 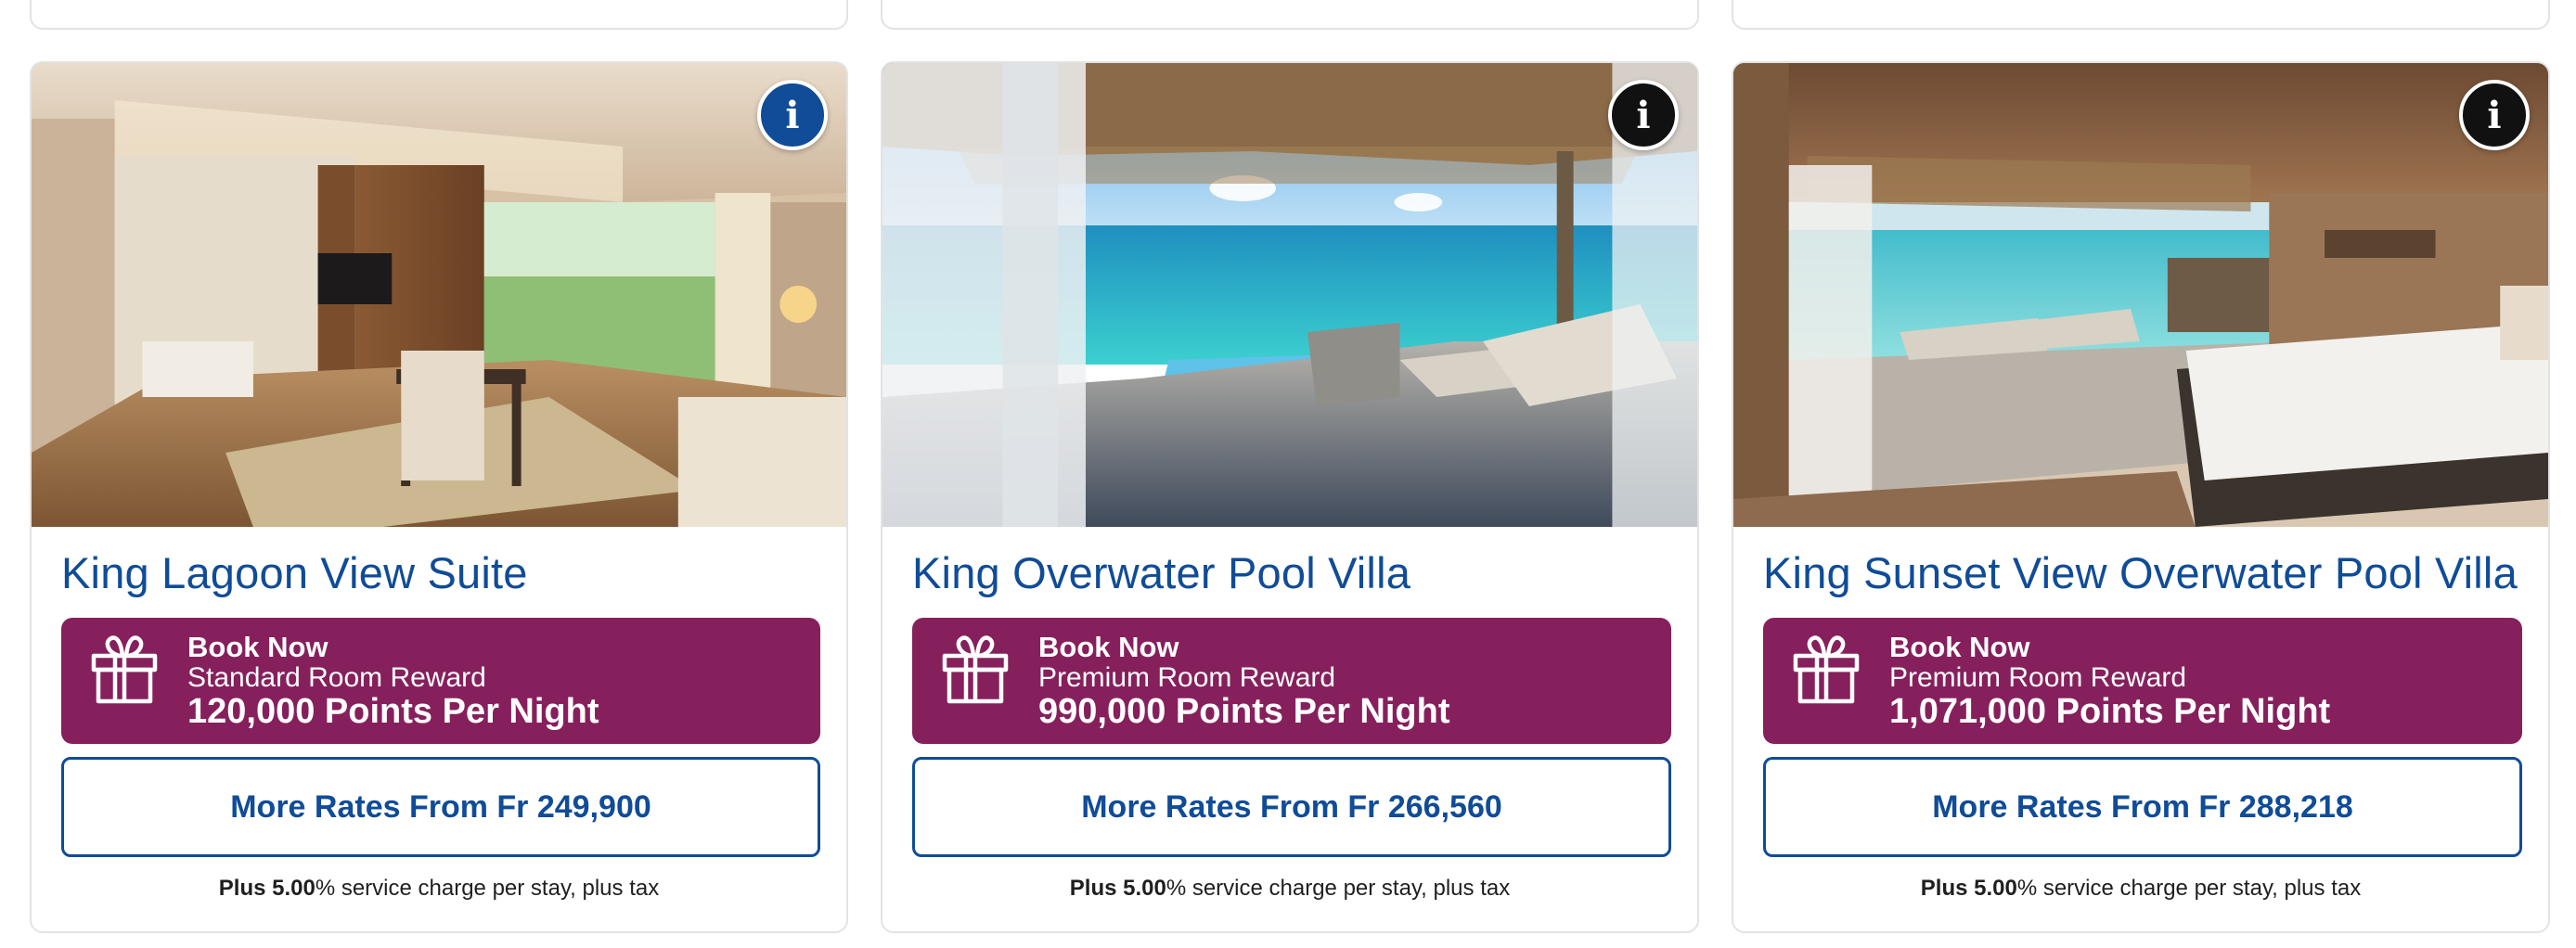 What do you see at coordinates (2141, 572) in the screenshot?
I see `room-title: King Sunset View Overwater Pool Villa` at bounding box center [2141, 572].